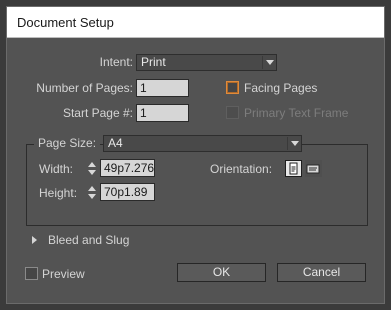 This screenshot has height=310, width=391. Describe the element at coordinates (88, 240) in the screenshot. I see `bleed-and-slug-label: Bleed and Slug` at that location.